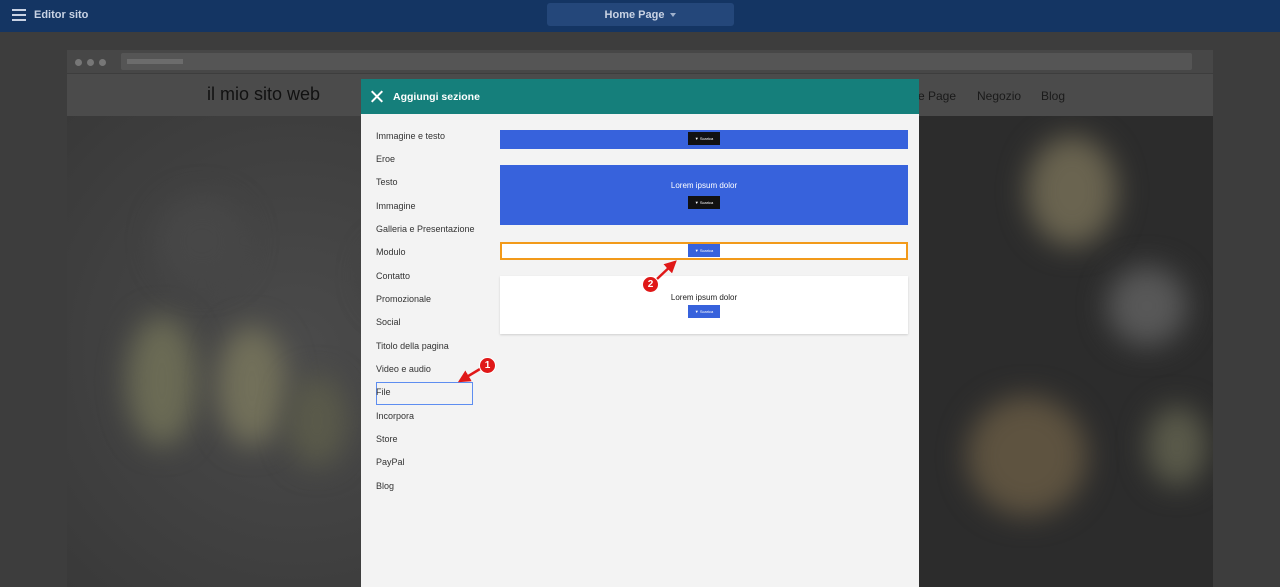  What do you see at coordinates (567, 321) in the screenshot?
I see `annotation-arrows` at bounding box center [567, 321].